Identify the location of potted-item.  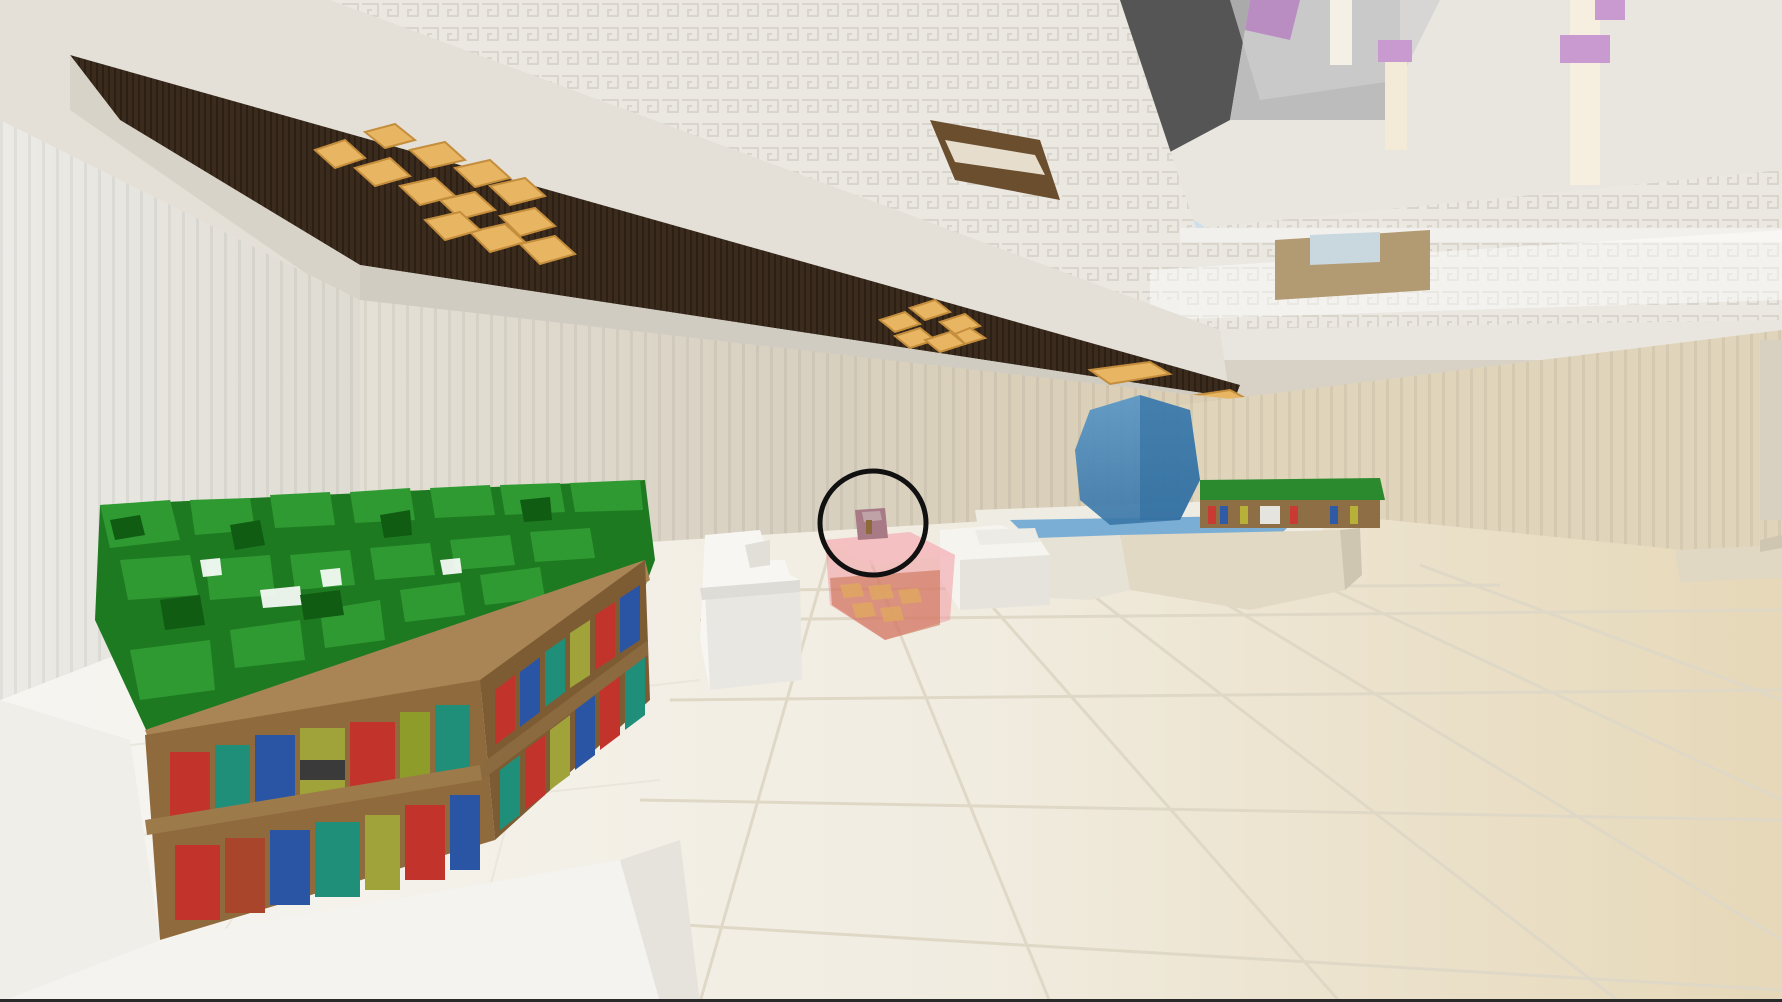
(871, 524).